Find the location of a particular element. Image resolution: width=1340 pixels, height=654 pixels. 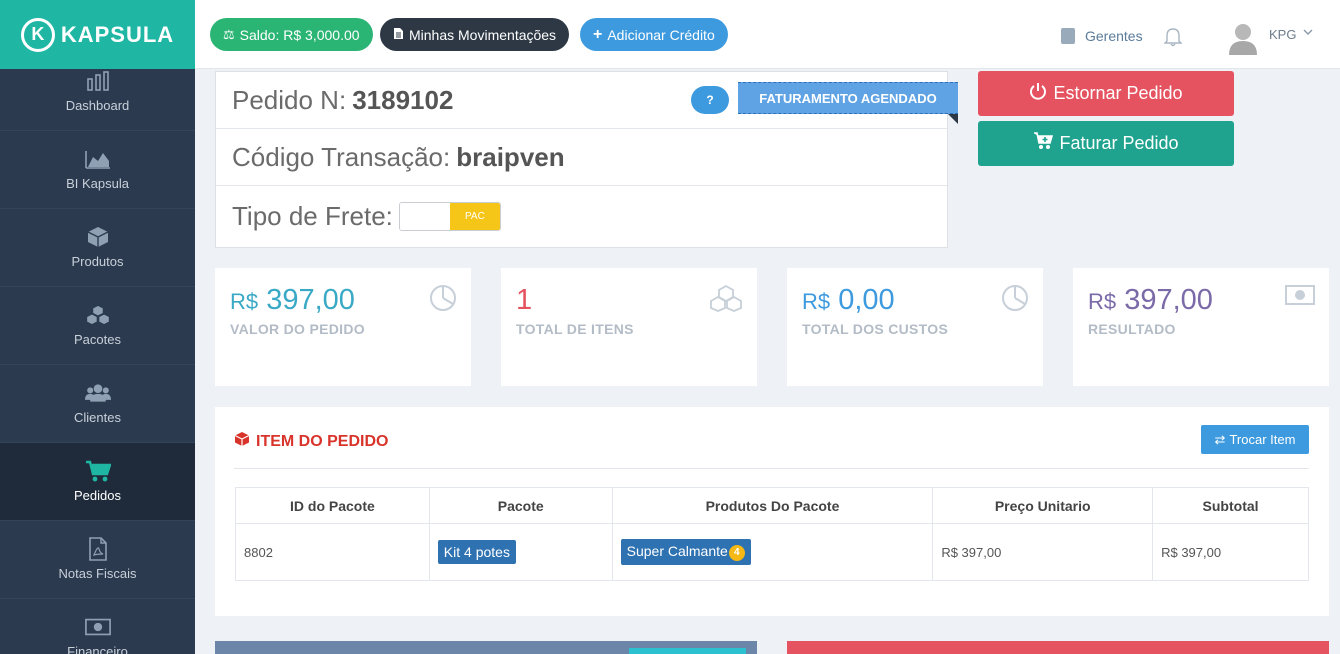

adicionar-credito-label: Adicionar Crédito is located at coordinates (661, 34).